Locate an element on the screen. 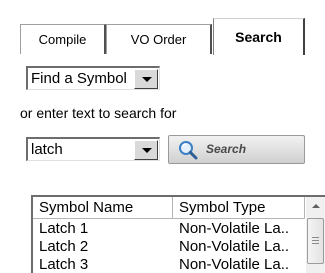  search-text-value: latch is located at coordinates (47, 149).